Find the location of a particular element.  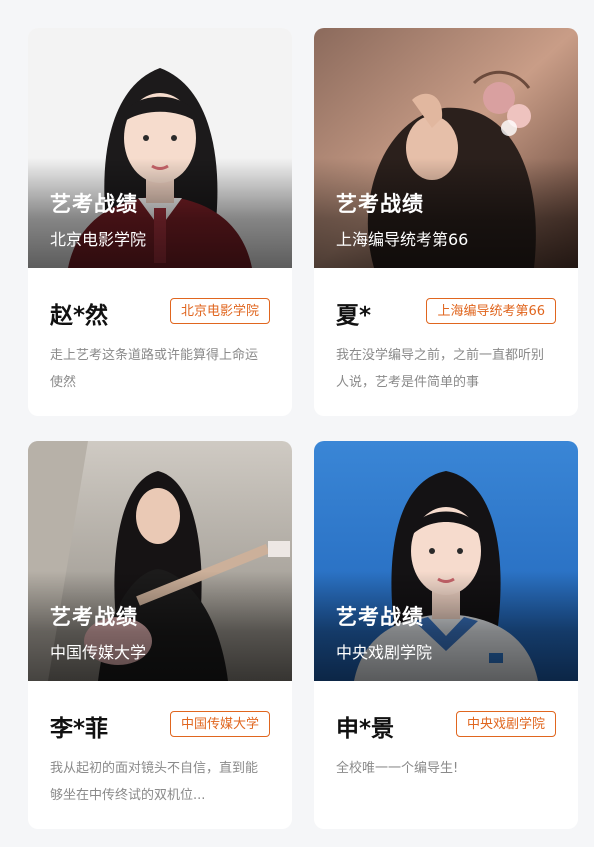

student-name: 申*景 is located at coordinates (365, 729).